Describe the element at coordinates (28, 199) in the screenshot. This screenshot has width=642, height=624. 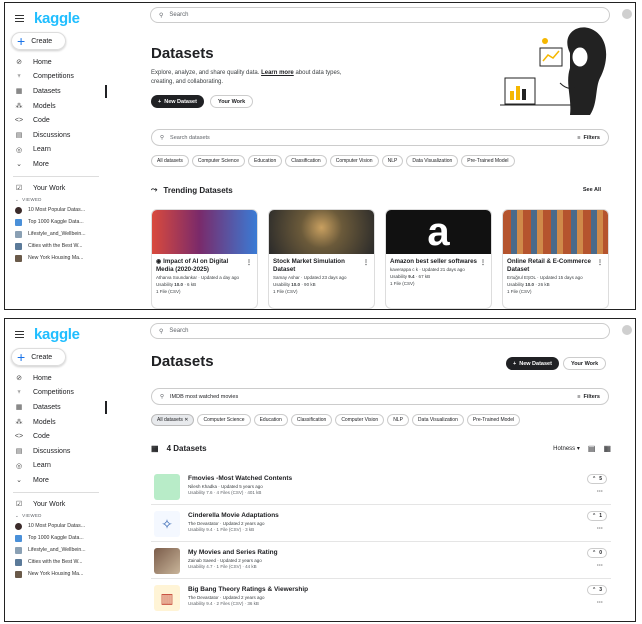
I see `viewed-section-label: ⌄ VIEWED` at that location.